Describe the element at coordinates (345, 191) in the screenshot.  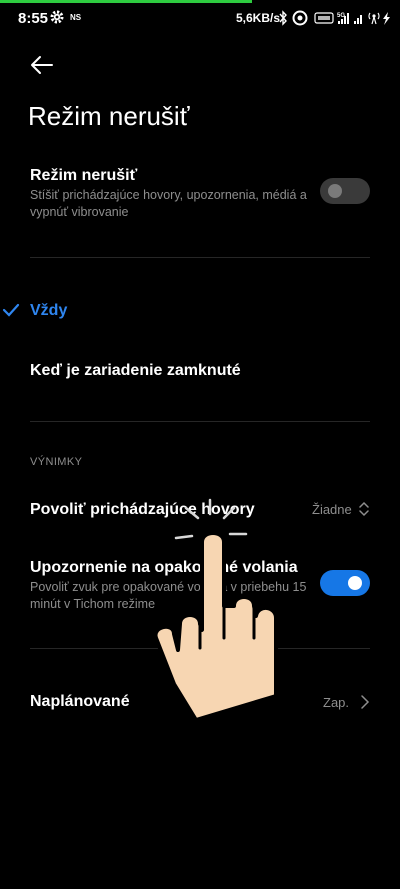
I see `dnd-toggle` at that location.